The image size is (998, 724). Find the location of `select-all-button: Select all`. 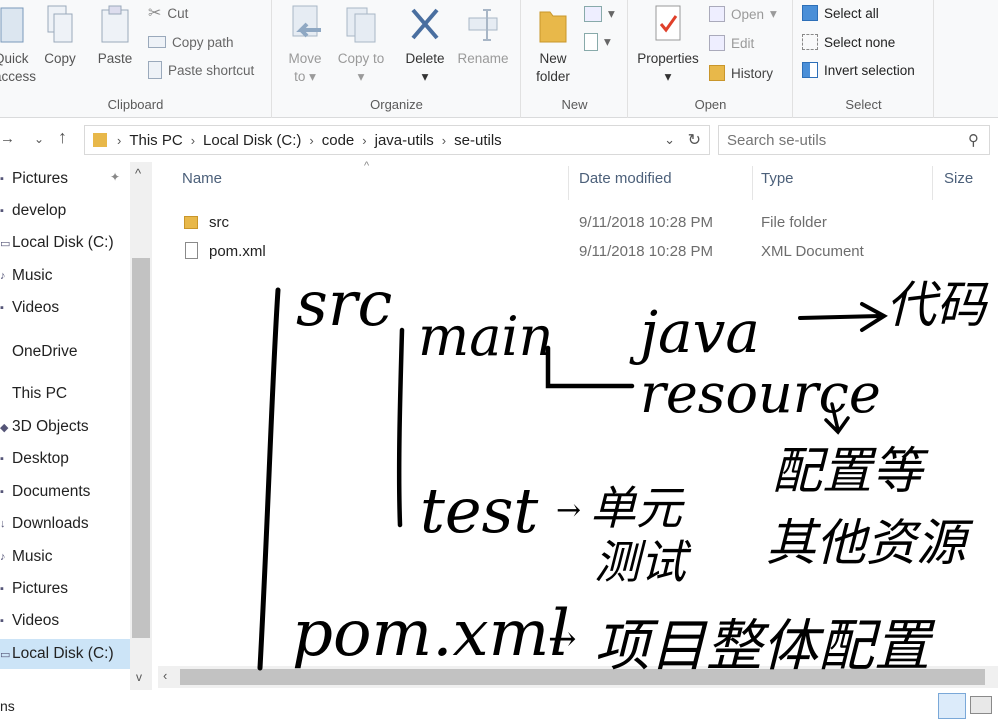

select-all-button: Select all is located at coordinates (840, 13).